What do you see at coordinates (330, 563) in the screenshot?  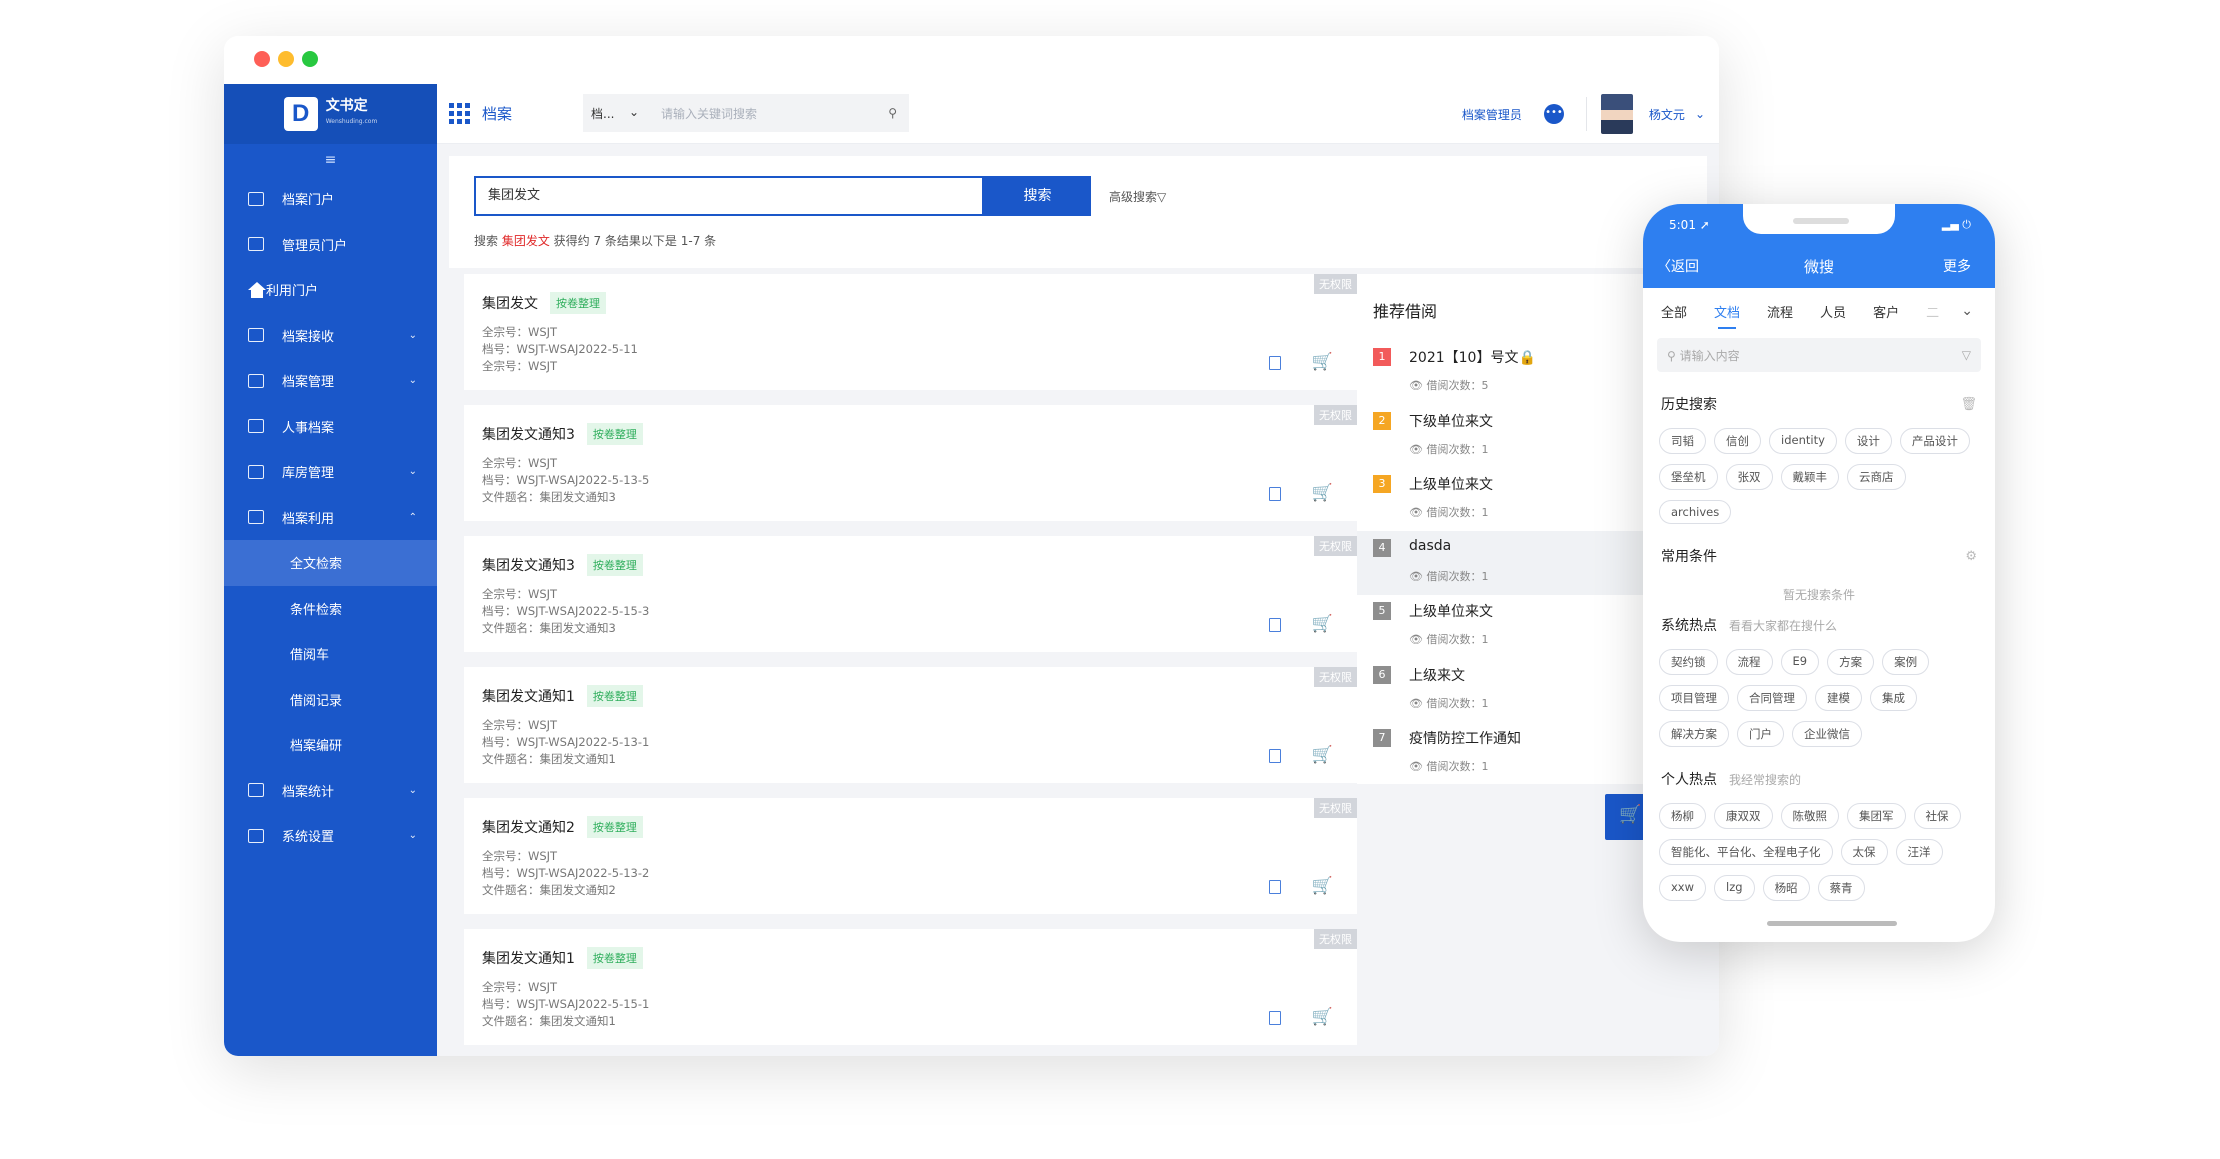 I see `sidebar-item: 全文检索` at bounding box center [330, 563].